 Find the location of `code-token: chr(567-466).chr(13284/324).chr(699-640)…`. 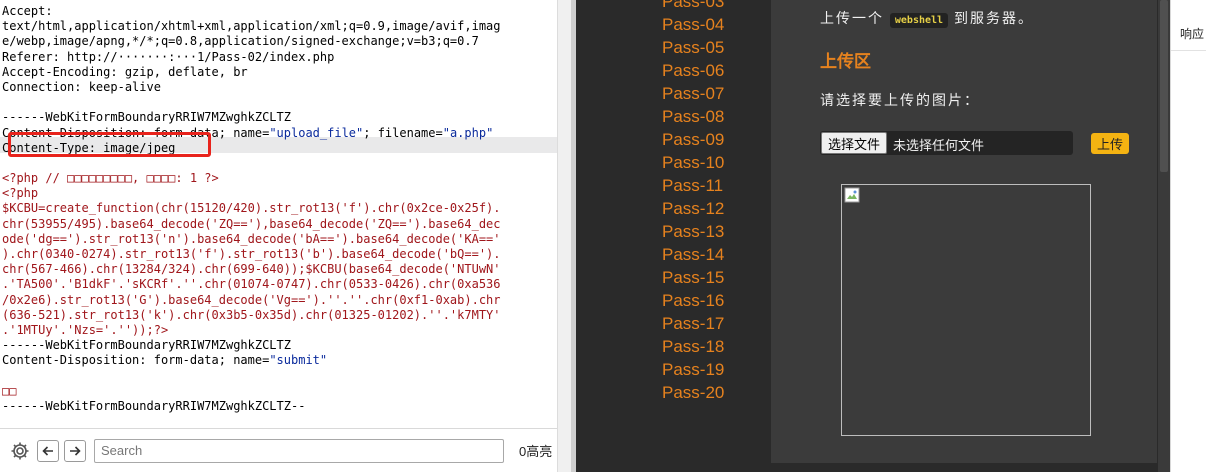

code-token: chr(567-466).chr(13284/324).chr(699-640)… is located at coordinates (251, 269).